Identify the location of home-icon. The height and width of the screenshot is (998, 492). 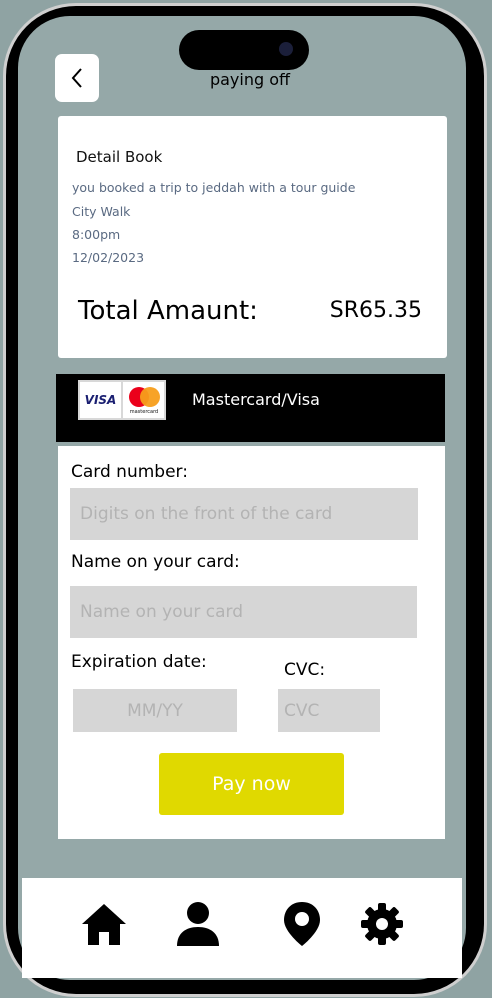
(104, 924).